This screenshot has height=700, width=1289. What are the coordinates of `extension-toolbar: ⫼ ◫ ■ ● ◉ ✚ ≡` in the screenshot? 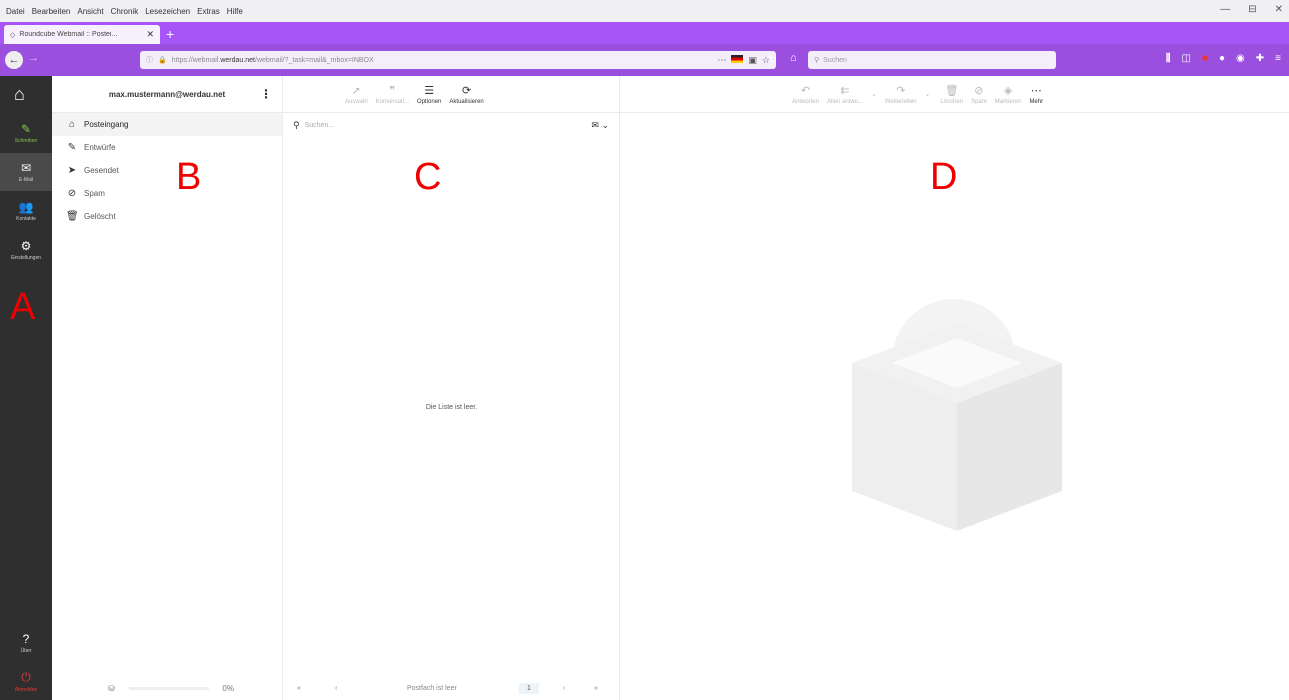 It's located at (1223, 58).